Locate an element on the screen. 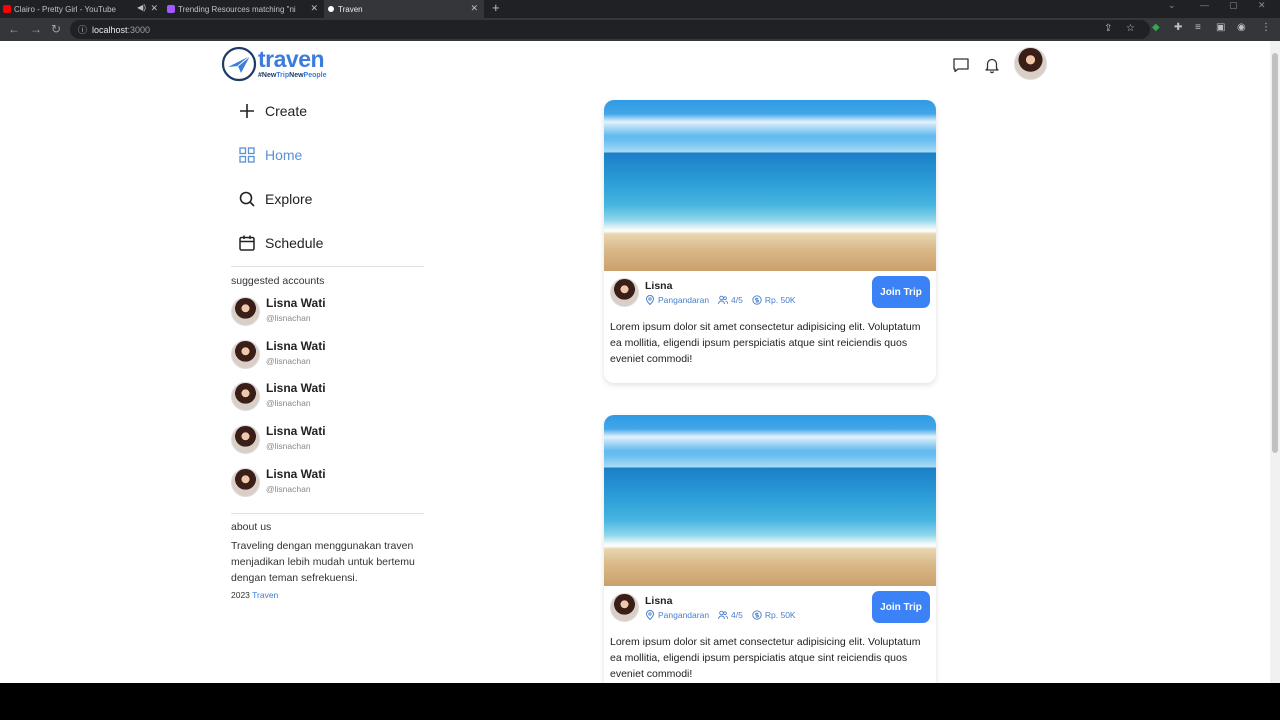 This screenshot has width=1280, height=720. speaker-icon: ◀) is located at coordinates (141, 7).